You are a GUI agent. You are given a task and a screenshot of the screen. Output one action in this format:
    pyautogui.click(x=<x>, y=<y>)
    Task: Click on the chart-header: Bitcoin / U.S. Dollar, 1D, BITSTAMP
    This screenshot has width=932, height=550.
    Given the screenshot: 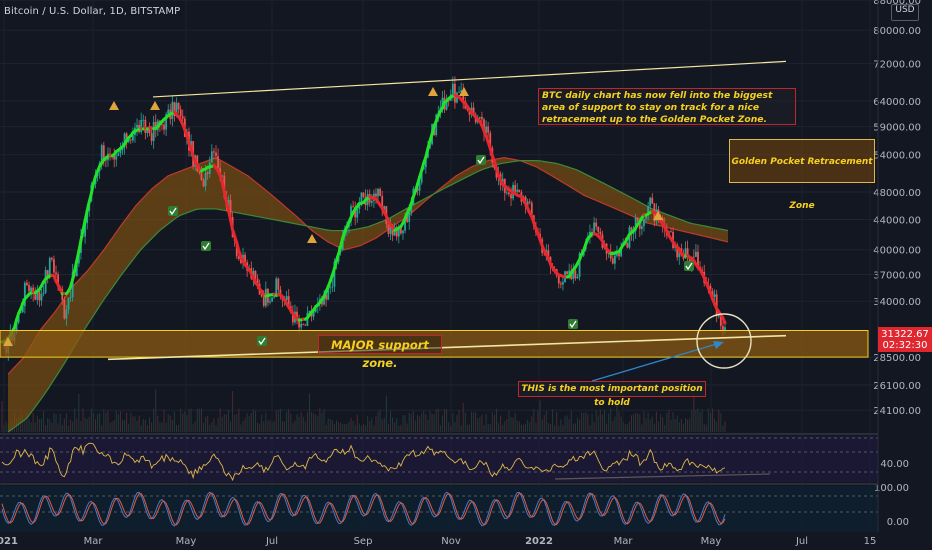 What is the action you would take?
    pyautogui.click(x=92, y=11)
    